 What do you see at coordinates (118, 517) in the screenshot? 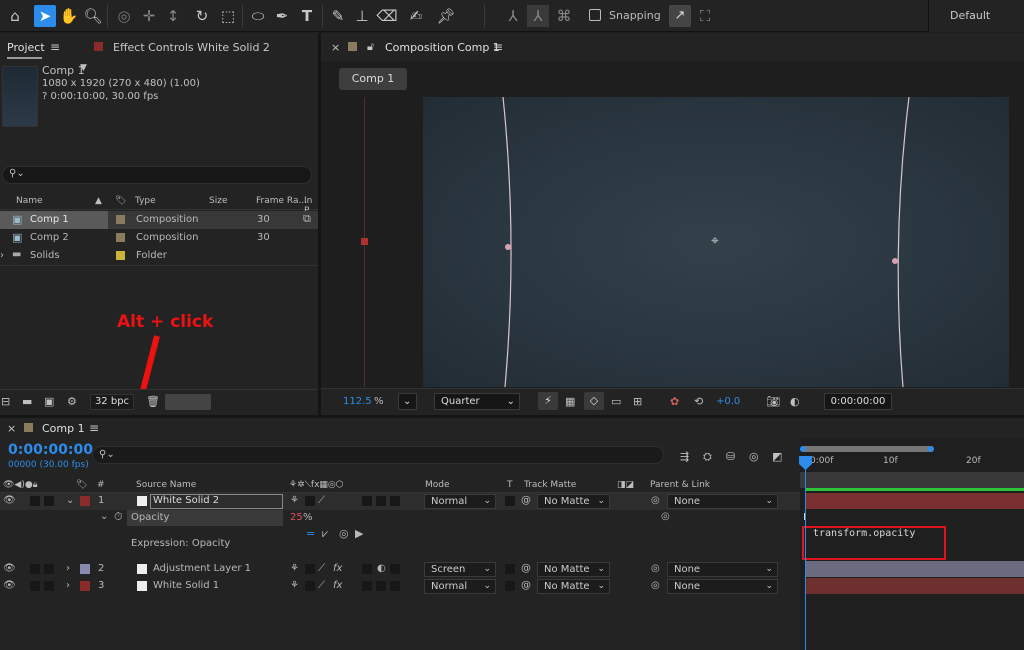
I see `stopwatch-icon: ⏱︎` at bounding box center [118, 517].